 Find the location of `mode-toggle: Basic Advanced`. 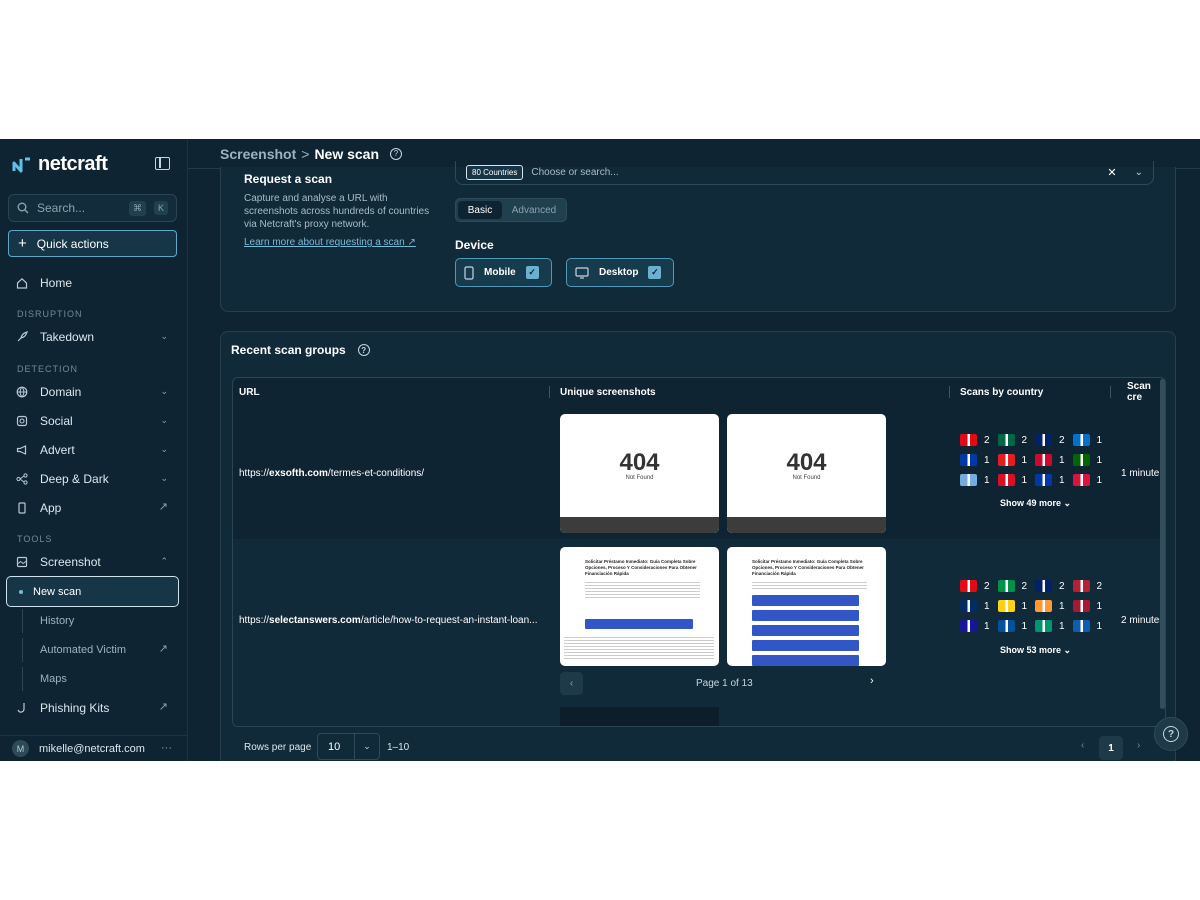

mode-toggle: Basic Advanced is located at coordinates (511, 210).